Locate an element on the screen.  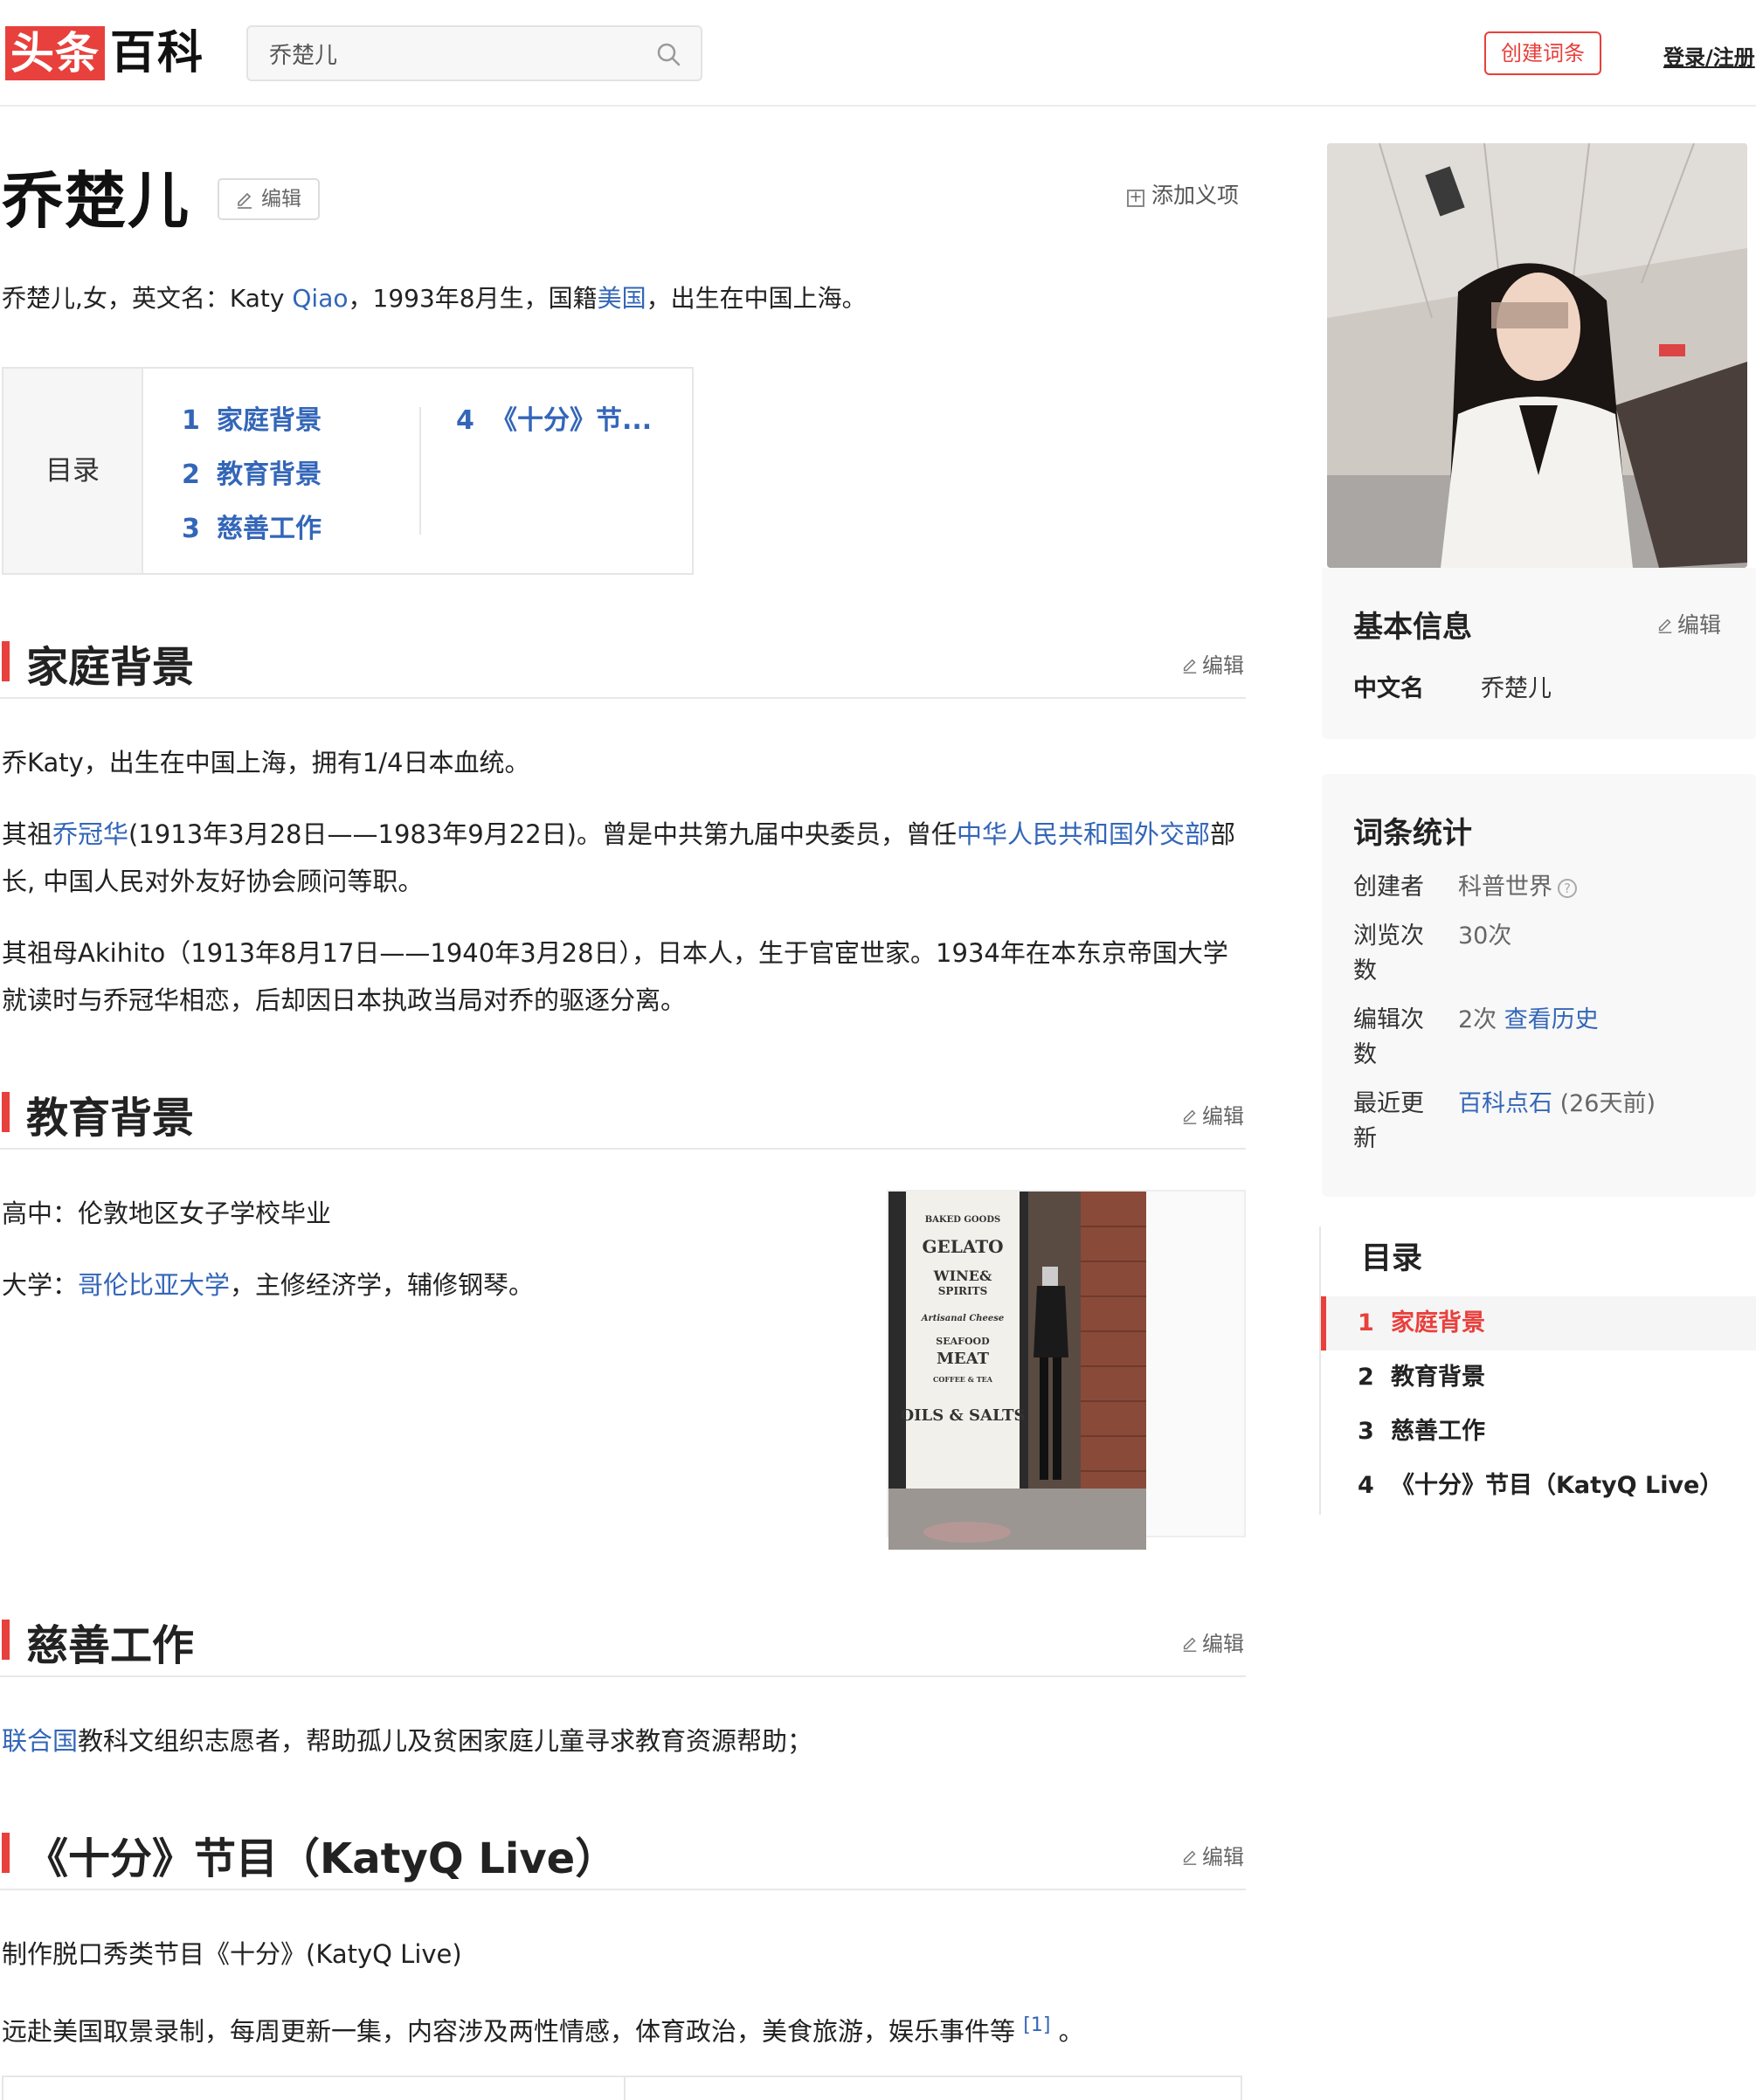
chinese-name-label: 中文名 is located at coordinates (1388, 688).